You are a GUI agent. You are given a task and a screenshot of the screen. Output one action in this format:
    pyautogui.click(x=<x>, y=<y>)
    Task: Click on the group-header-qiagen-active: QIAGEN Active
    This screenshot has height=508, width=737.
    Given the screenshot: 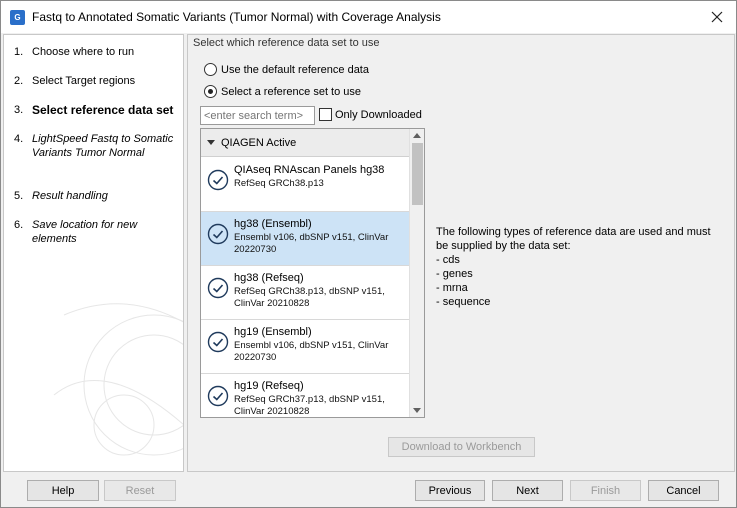 What is the action you would take?
    pyautogui.click(x=305, y=143)
    